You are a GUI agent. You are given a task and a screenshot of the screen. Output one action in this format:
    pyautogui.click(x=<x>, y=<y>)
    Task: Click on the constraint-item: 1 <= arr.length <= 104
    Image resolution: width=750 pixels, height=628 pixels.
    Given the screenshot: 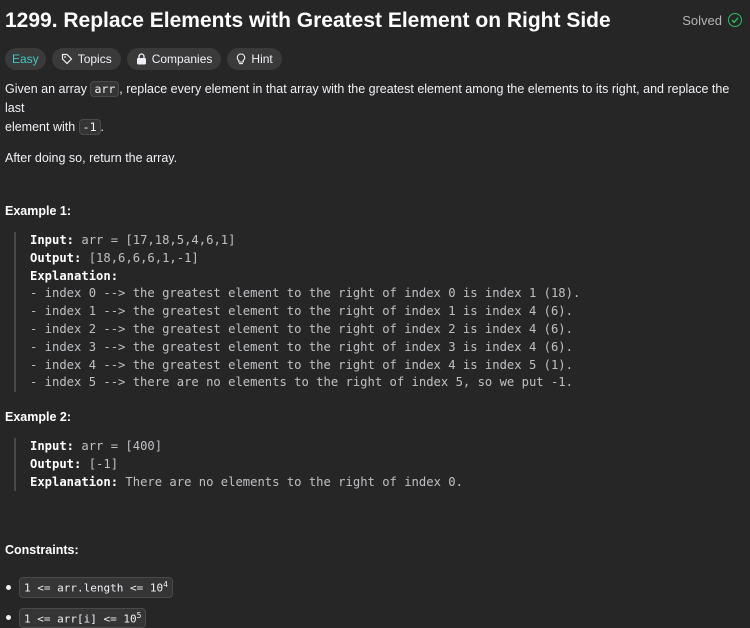 What is the action you would take?
    pyautogui.click(x=89, y=587)
    